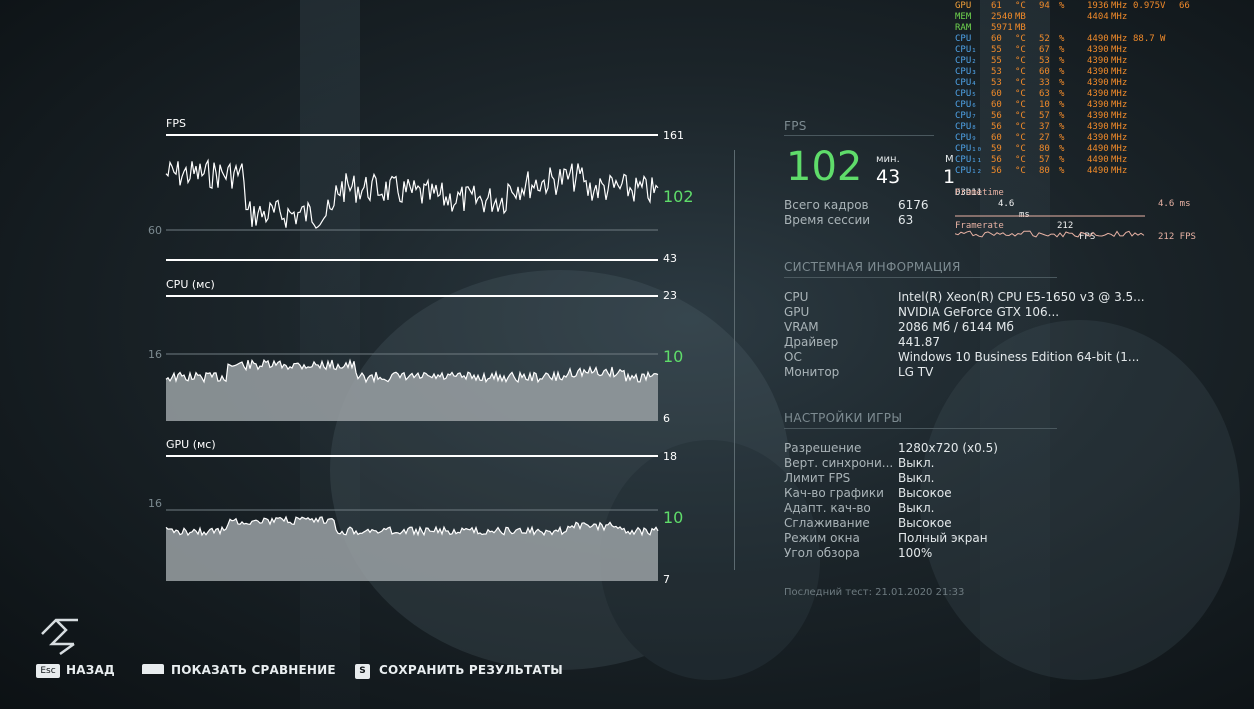 Image resolution: width=1254 pixels, height=709 pixels. I want to click on game-setting-label: Режим окна, so click(822, 538).